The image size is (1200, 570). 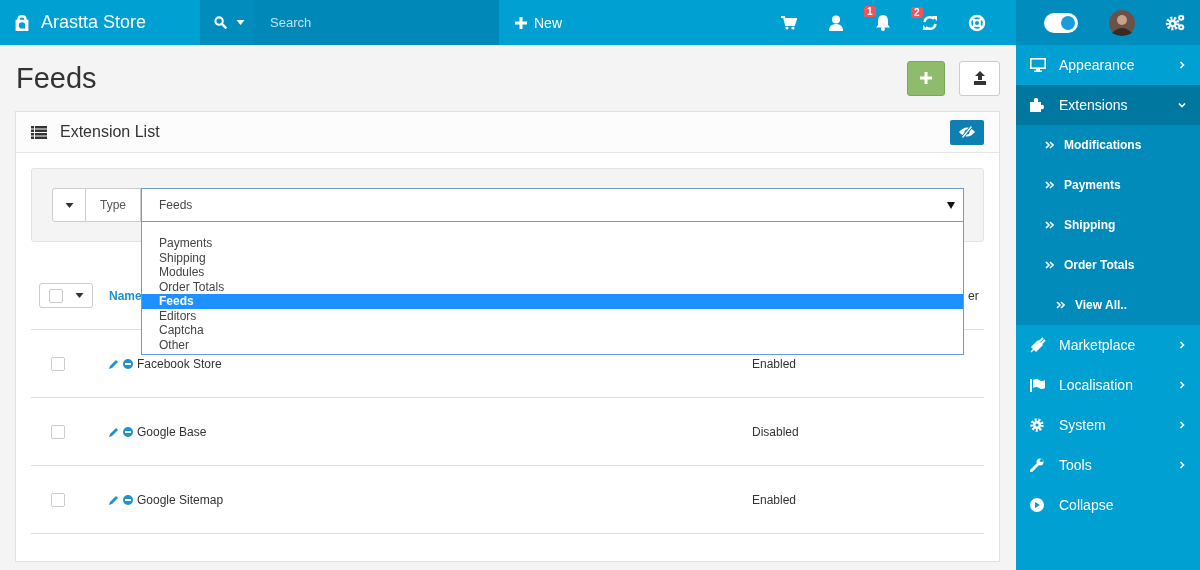 I want to click on extension-name: Google Sitemap, so click(x=180, y=499).